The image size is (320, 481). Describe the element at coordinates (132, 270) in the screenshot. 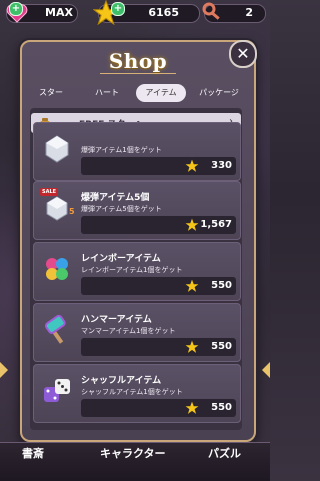

I see `item-description: レインボーアイテム1個をゲット` at that location.